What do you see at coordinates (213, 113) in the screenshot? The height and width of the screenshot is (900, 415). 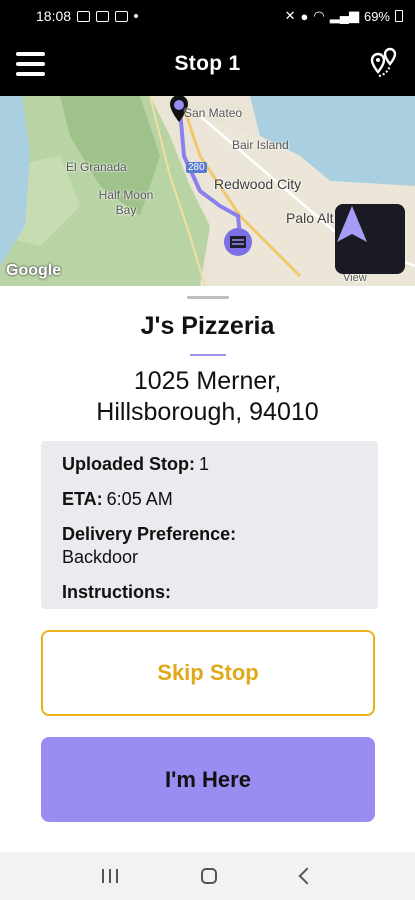 I see `map-label-san-mateo: San Mateo` at bounding box center [213, 113].